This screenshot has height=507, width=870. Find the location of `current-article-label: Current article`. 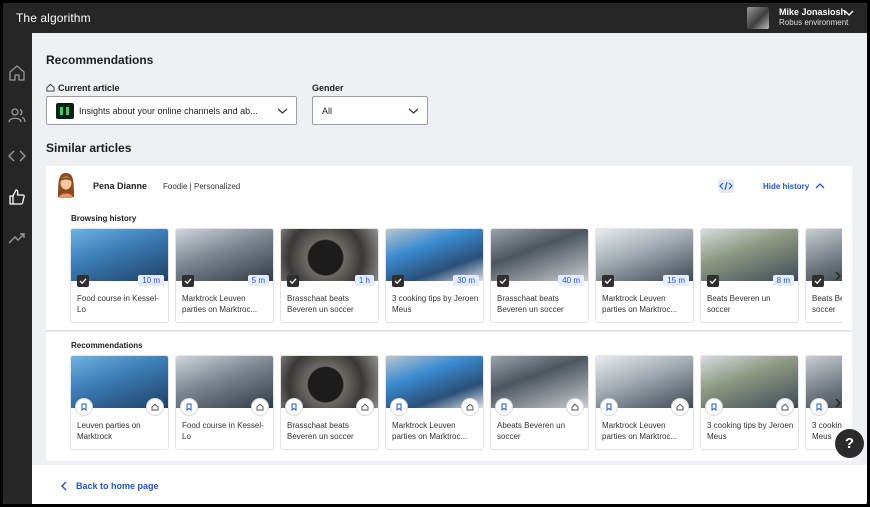

current-article-label: Current article is located at coordinates (83, 88).